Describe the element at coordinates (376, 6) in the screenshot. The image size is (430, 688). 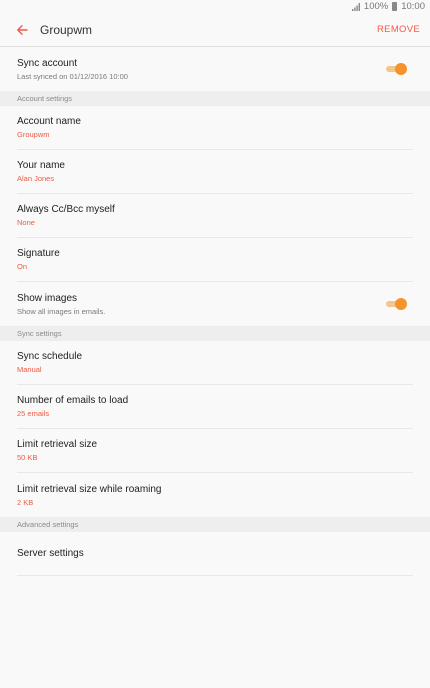
I see `battery-percent: 100%` at that location.